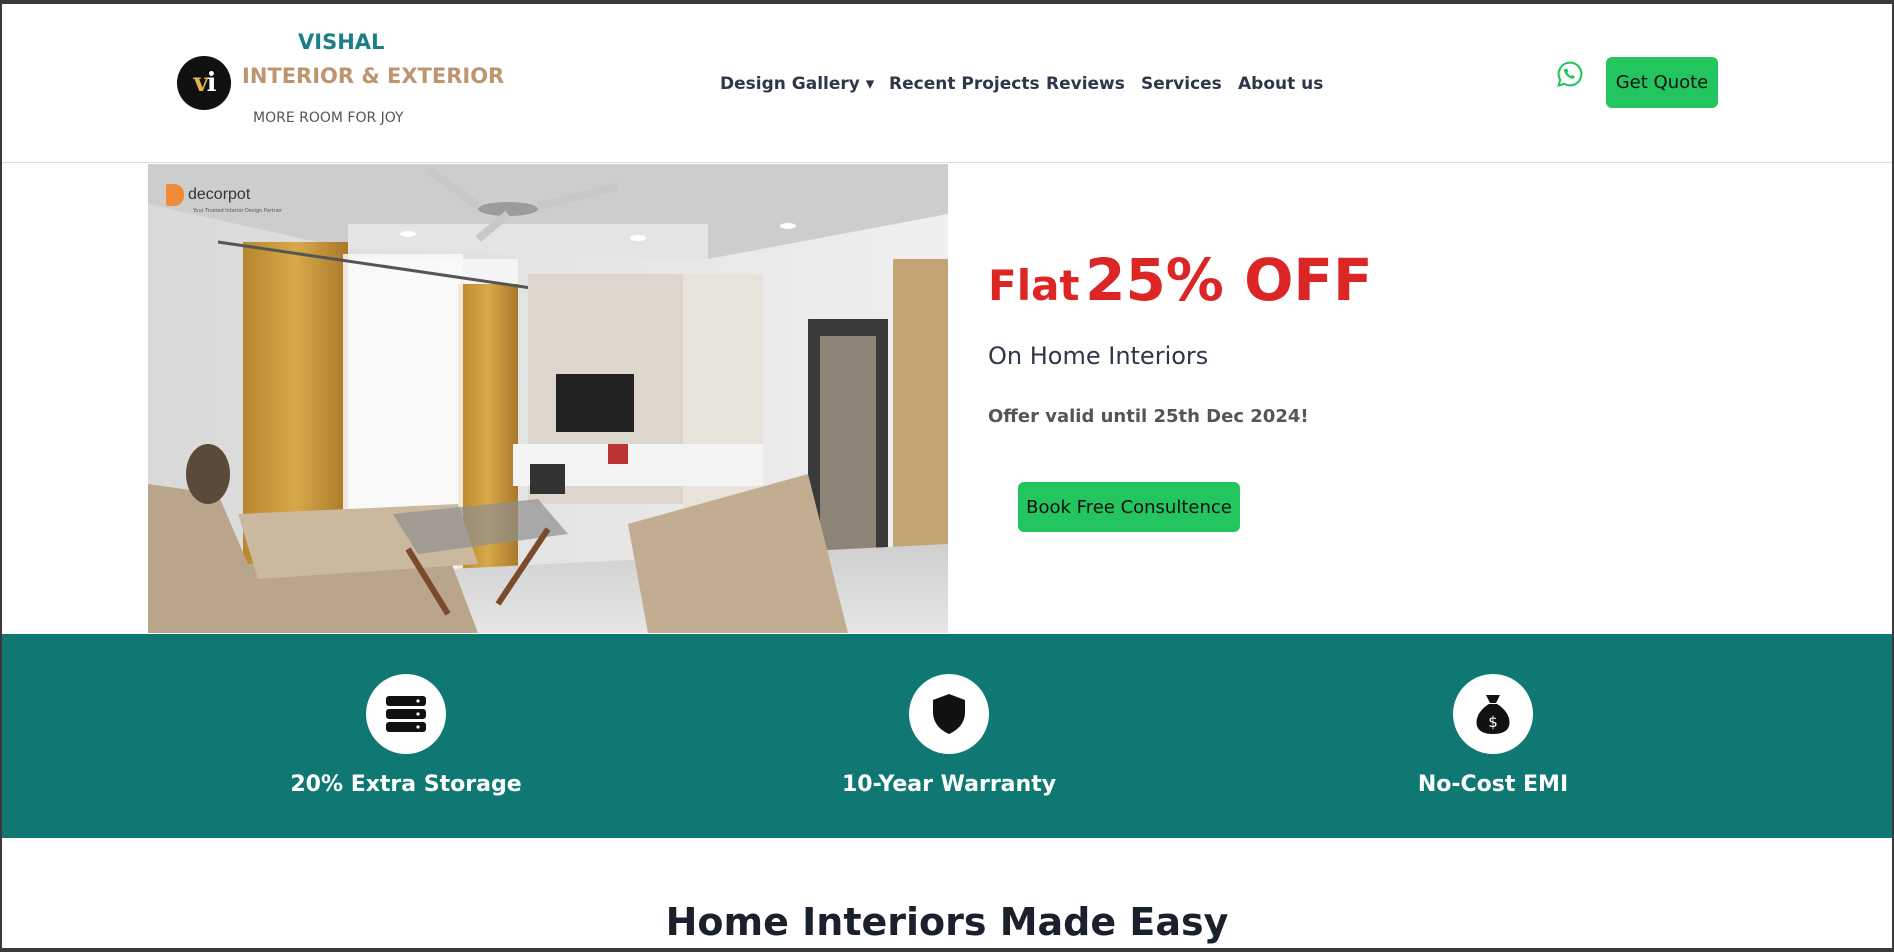  What do you see at coordinates (797, 84) in the screenshot?
I see `nav-item-design-gallery: Design Gallery ▾` at bounding box center [797, 84].